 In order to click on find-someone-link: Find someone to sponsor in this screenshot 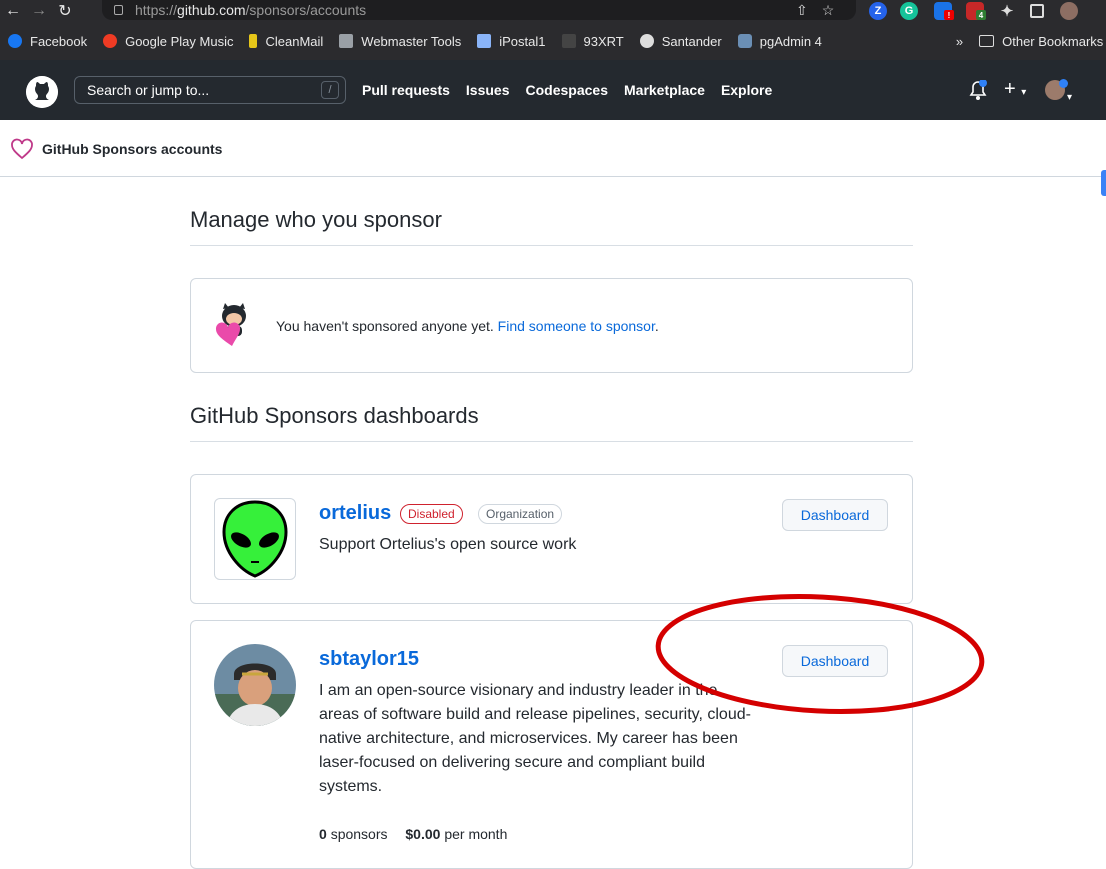, I will do `click(576, 326)`.